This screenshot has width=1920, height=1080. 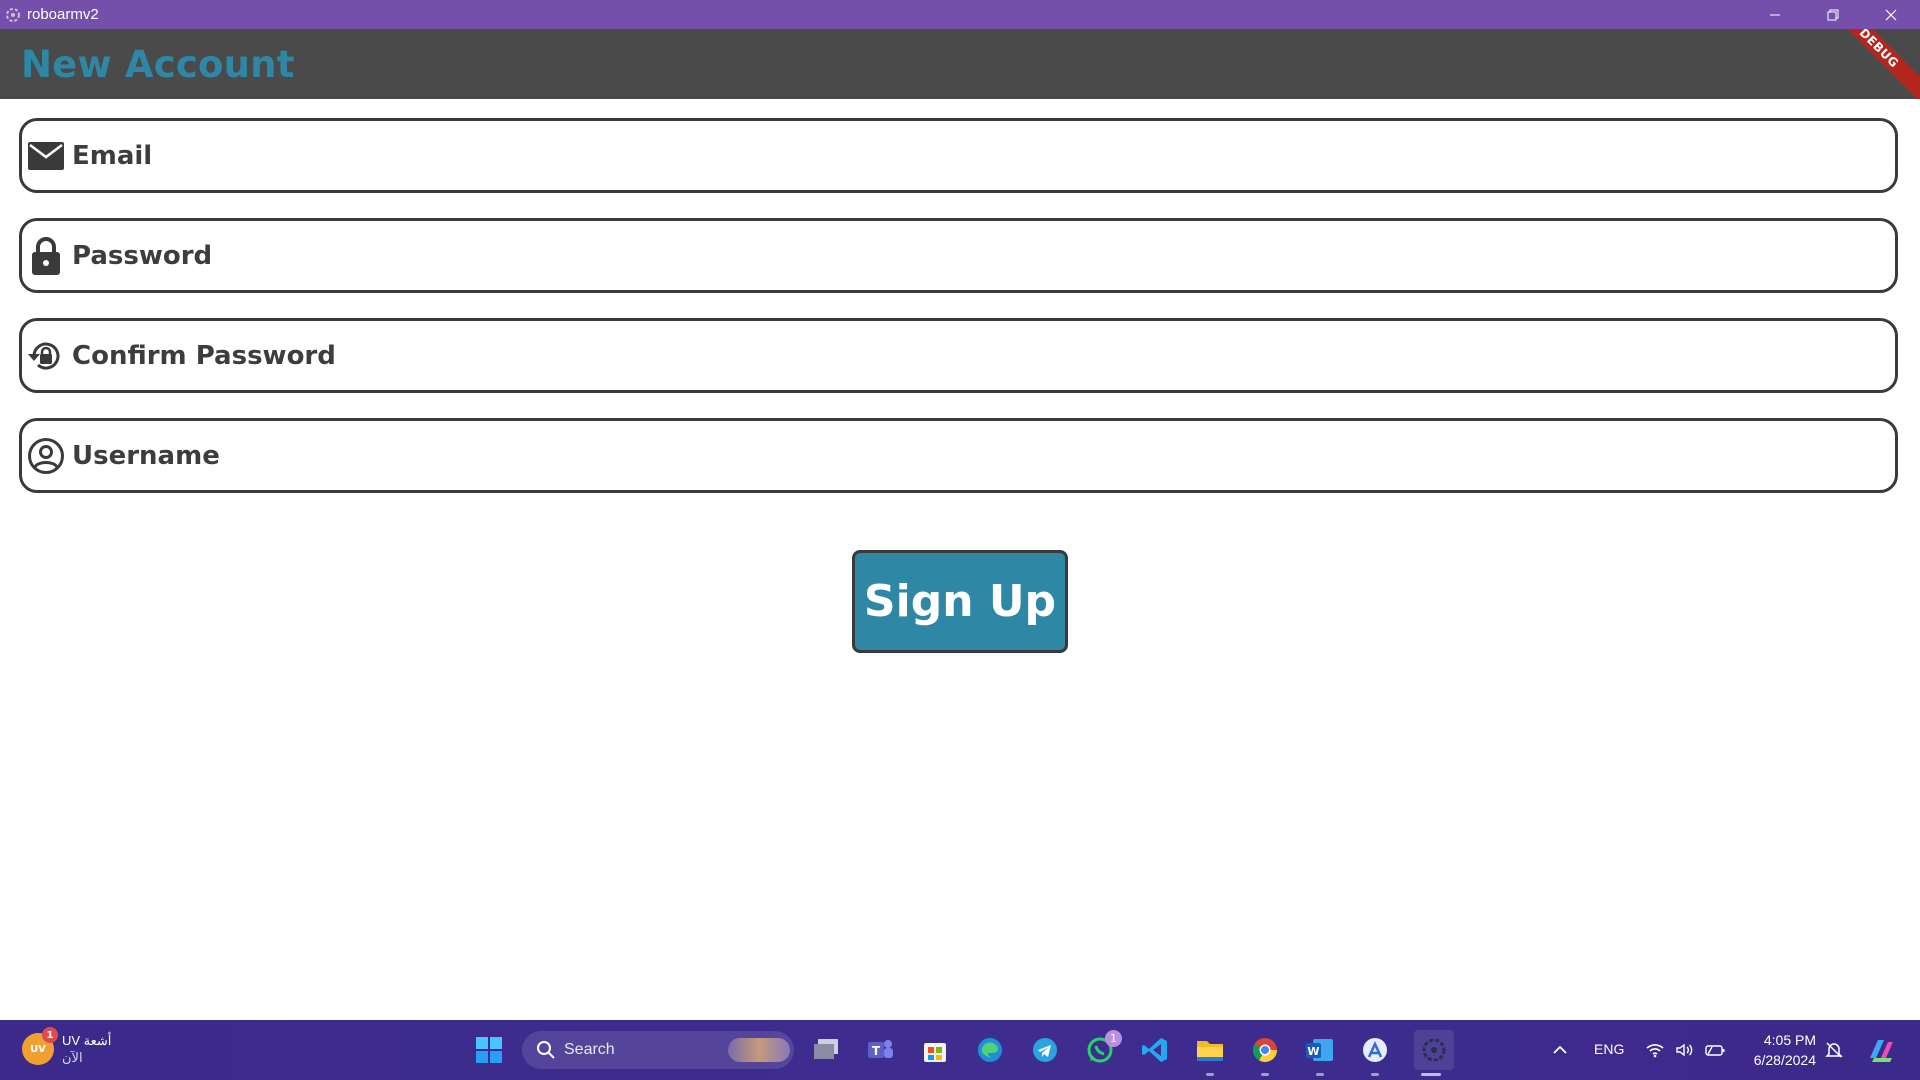 What do you see at coordinates (1655, 1050) in the screenshot?
I see `wifi-icon` at bounding box center [1655, 1050].